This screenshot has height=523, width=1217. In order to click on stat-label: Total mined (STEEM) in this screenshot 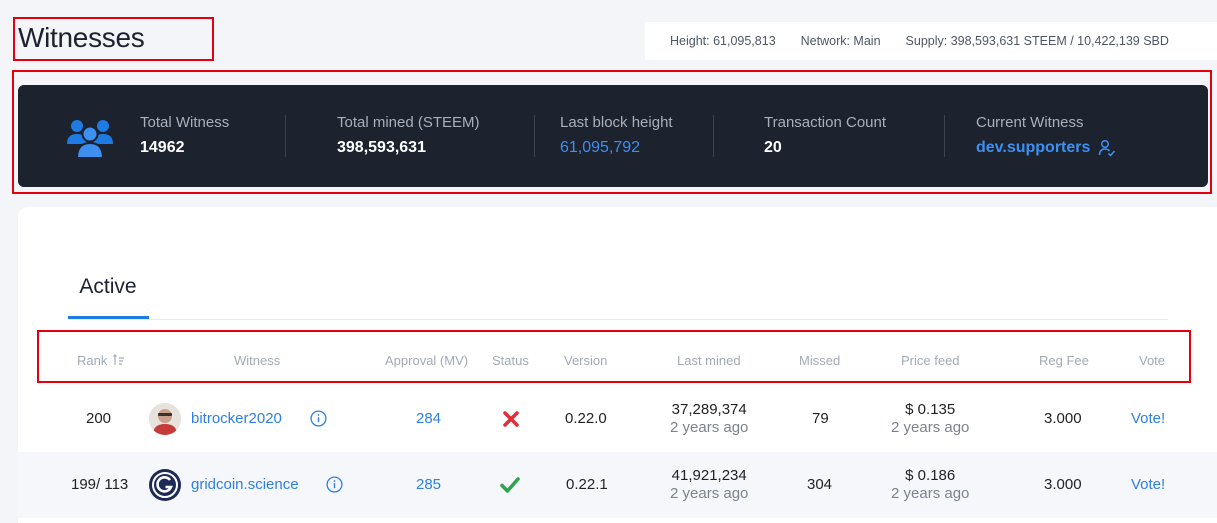, I will do `click(408, 122)`.